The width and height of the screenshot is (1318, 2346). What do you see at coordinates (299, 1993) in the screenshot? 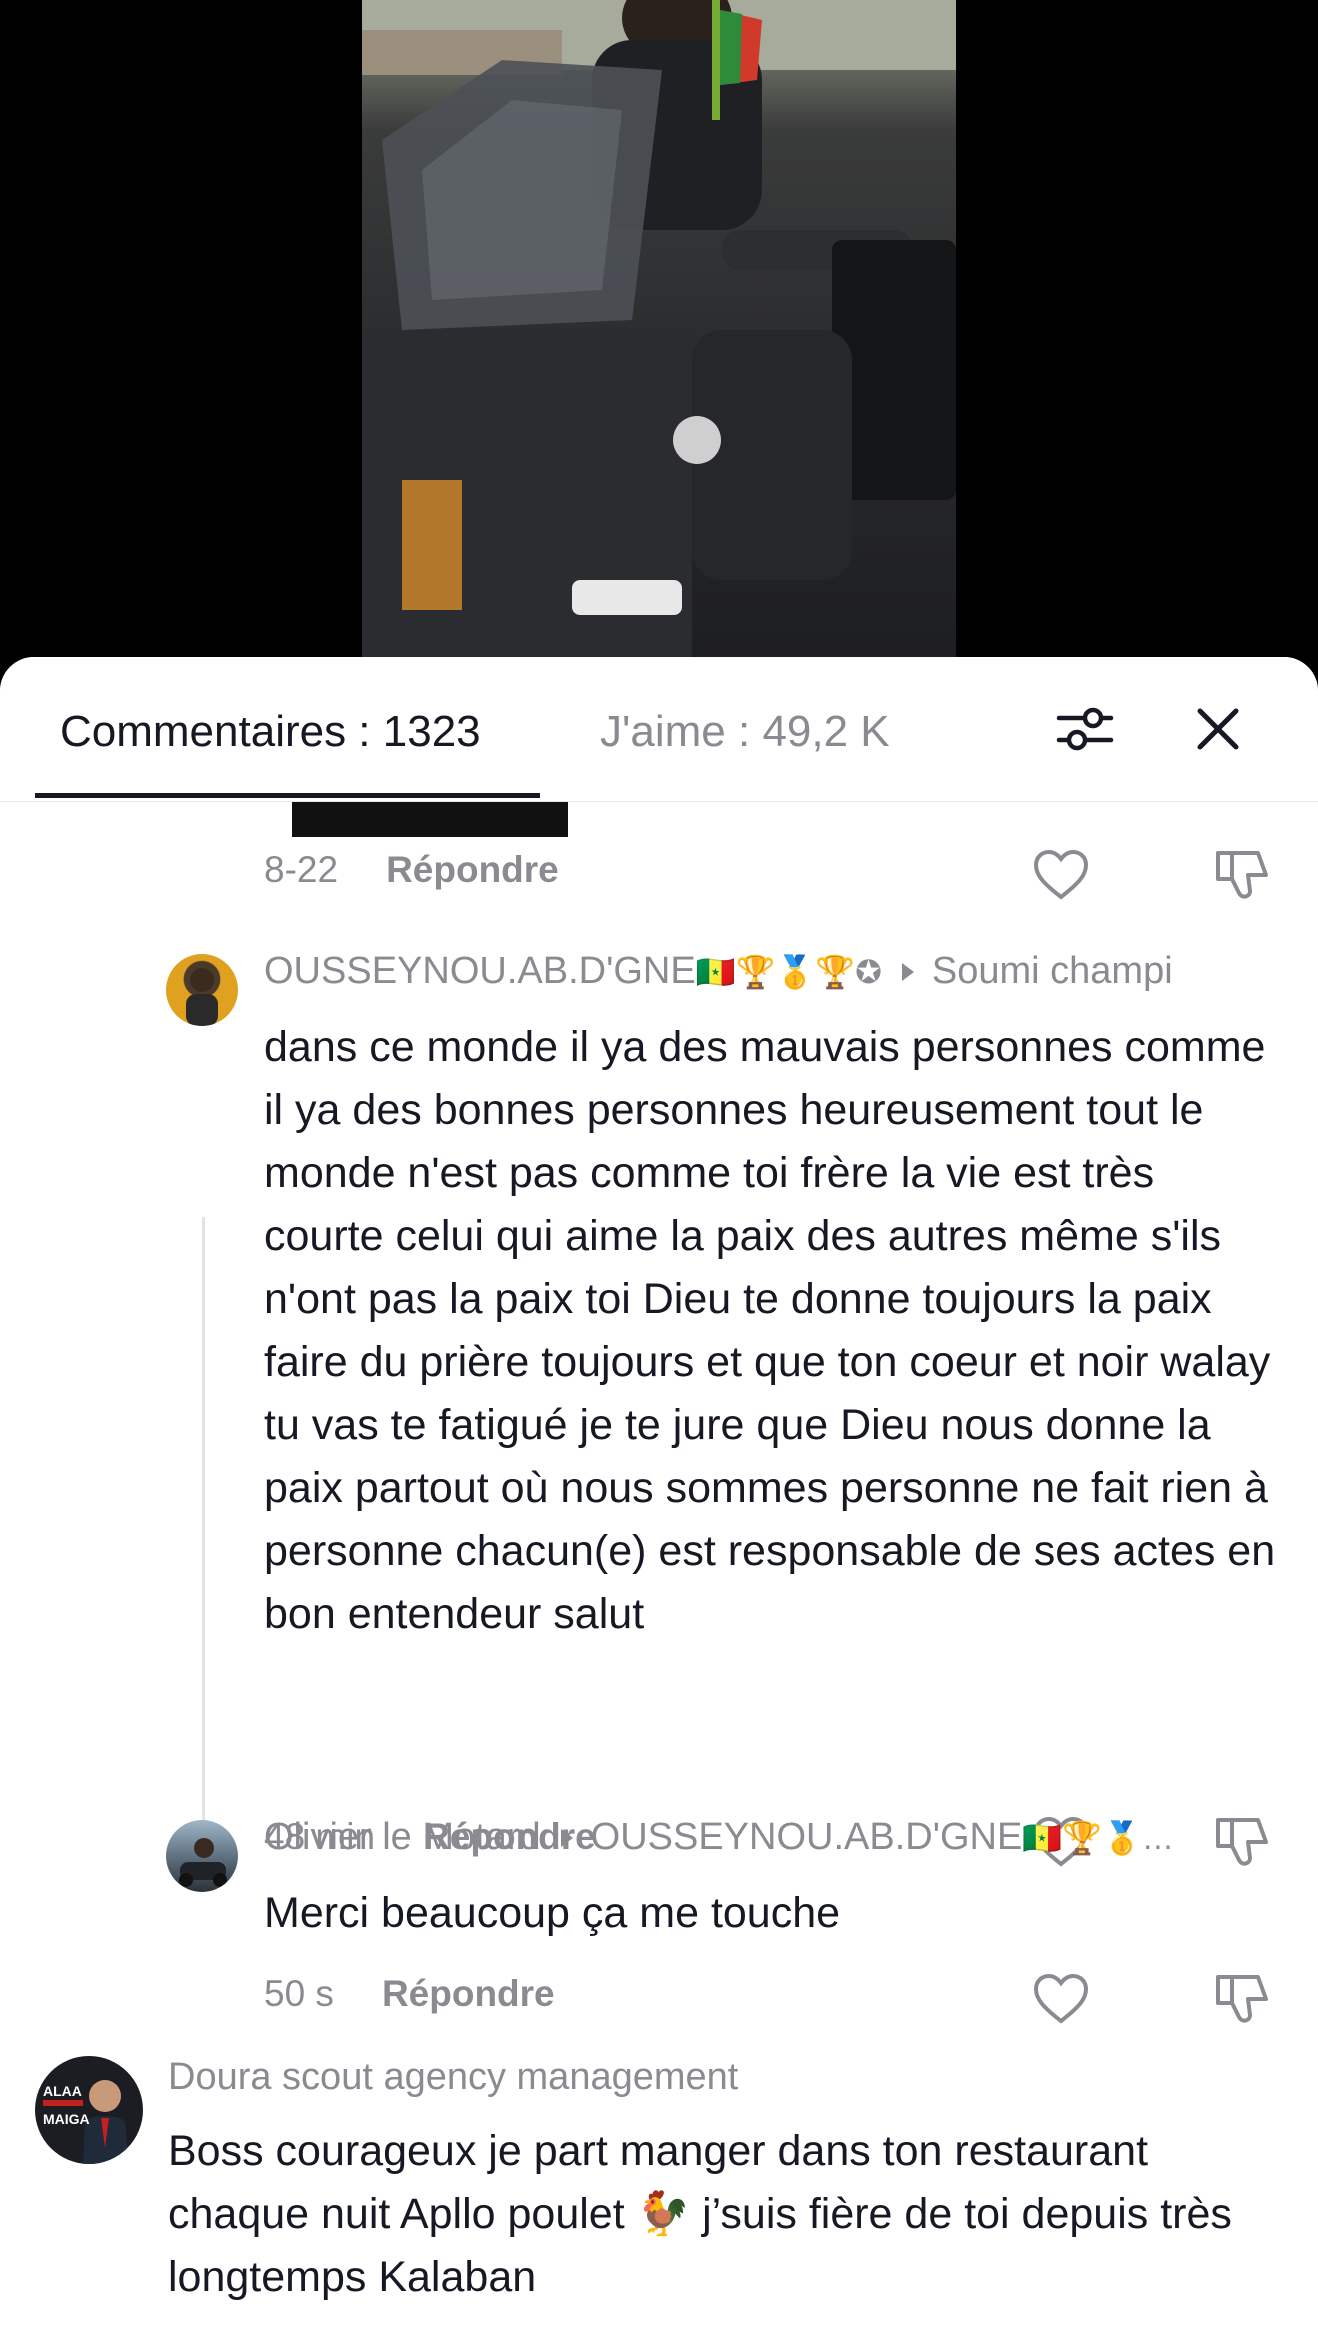
I see `comment-time: 50 s` at bounding box center [299, 1993].